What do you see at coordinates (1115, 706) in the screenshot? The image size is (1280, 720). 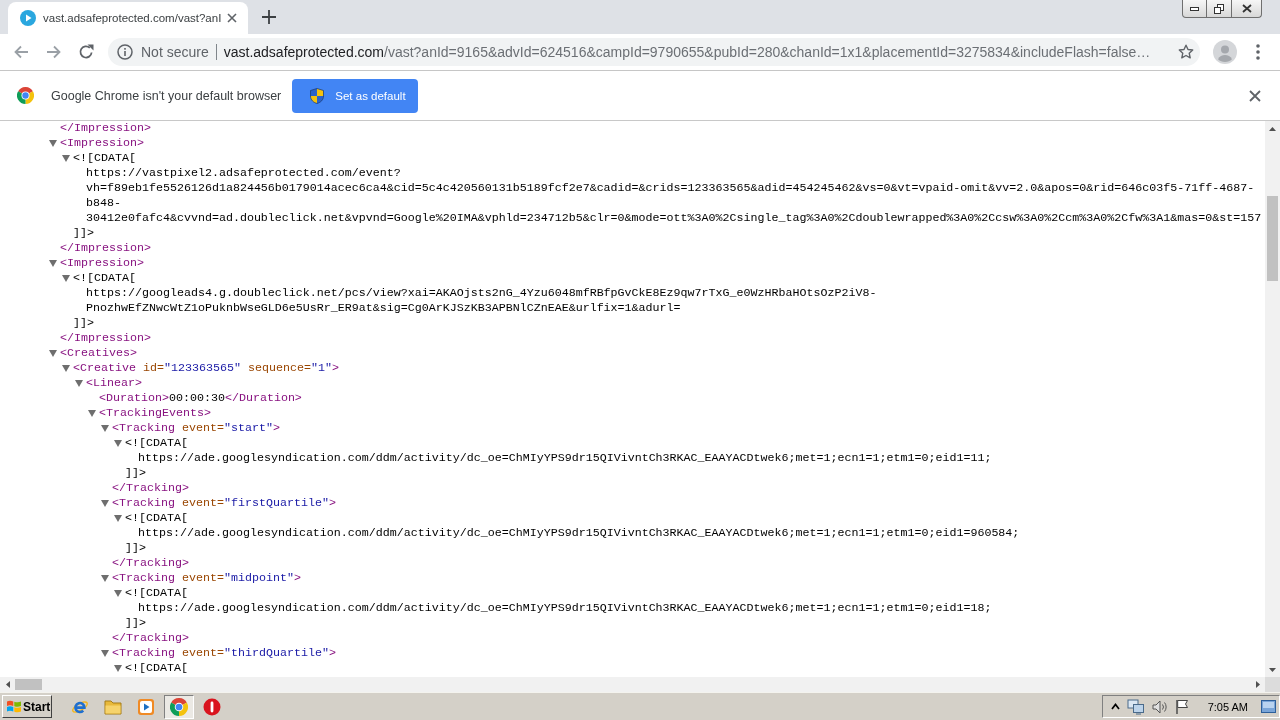 I see `chevron-up-icon` at bounding box center [1115, 706].